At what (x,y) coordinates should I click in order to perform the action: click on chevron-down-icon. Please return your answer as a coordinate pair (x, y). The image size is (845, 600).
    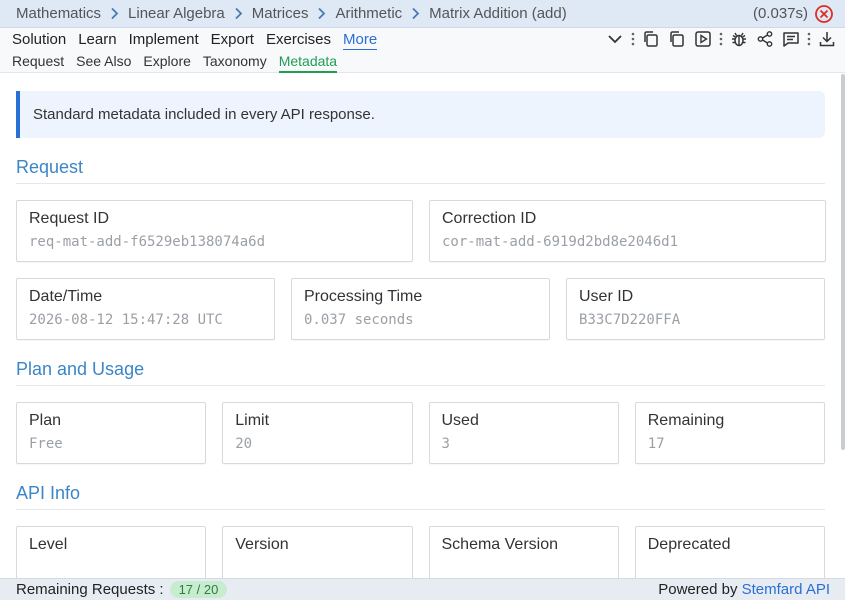
    Looking at the image, I should click on (615, 39).